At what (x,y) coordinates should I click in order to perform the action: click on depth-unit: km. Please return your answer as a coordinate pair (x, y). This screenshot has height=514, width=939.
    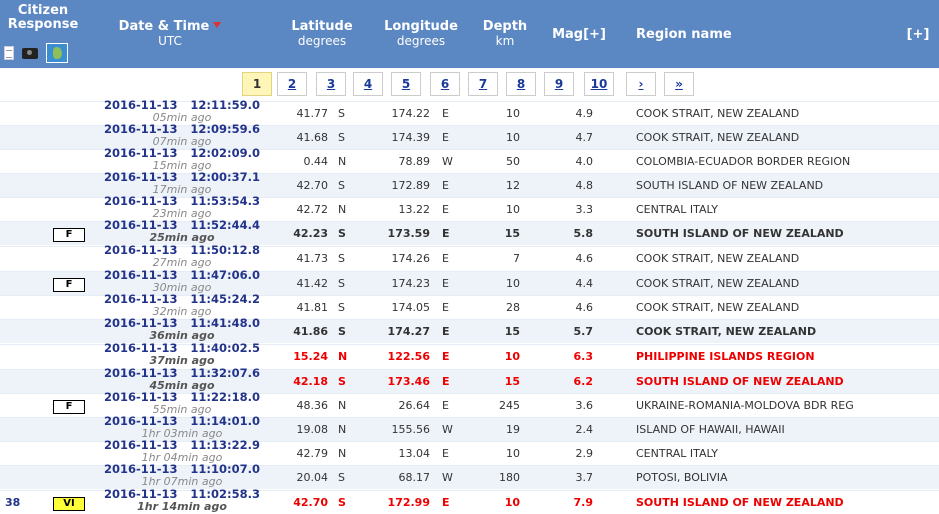
    Looking at the image, I should click on (505, 41).